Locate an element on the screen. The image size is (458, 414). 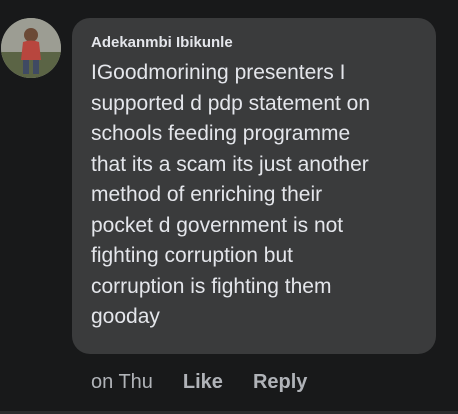
avatar is located at coordinates (31, 48).